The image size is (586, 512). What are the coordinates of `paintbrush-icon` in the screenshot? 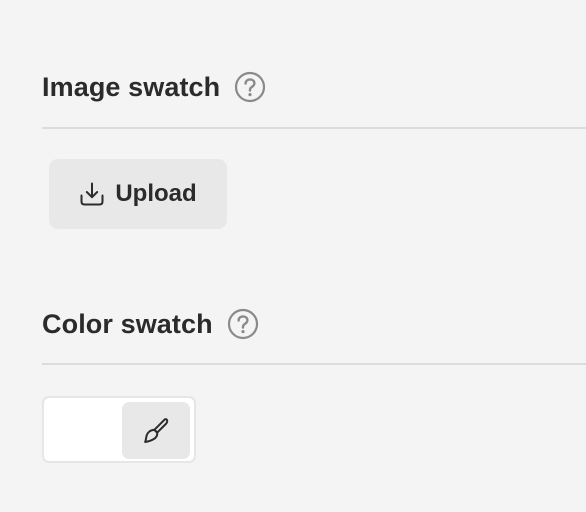 It's located at (156, 431).